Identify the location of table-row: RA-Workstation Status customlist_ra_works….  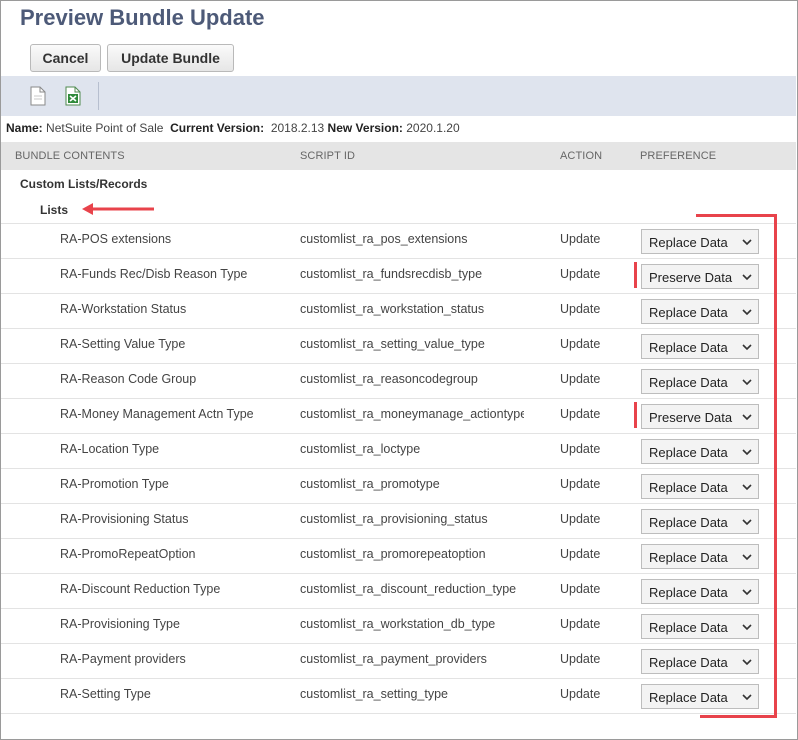
(398, 311).